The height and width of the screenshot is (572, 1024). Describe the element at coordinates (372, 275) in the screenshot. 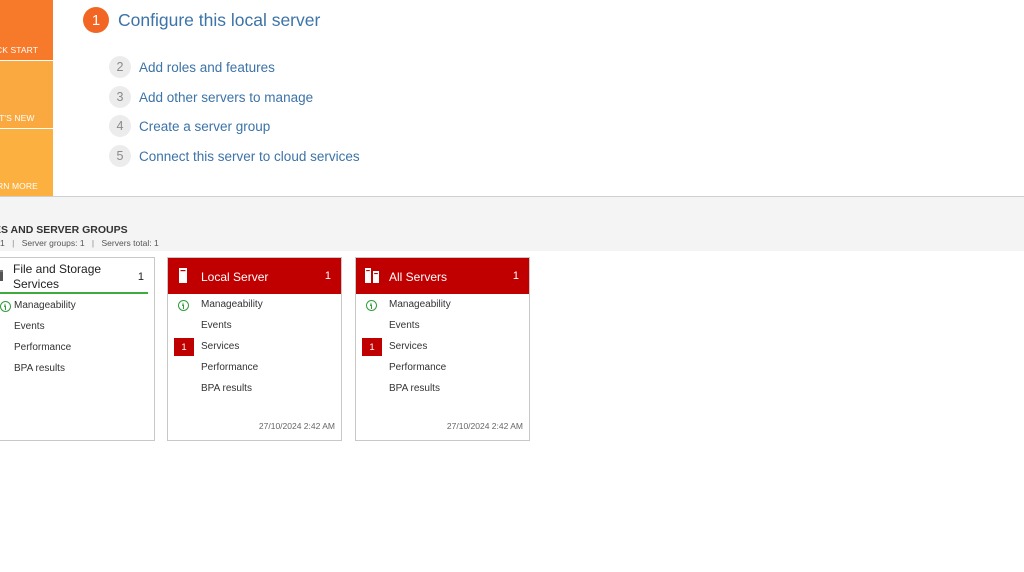

I see `servers-icon` at that location.